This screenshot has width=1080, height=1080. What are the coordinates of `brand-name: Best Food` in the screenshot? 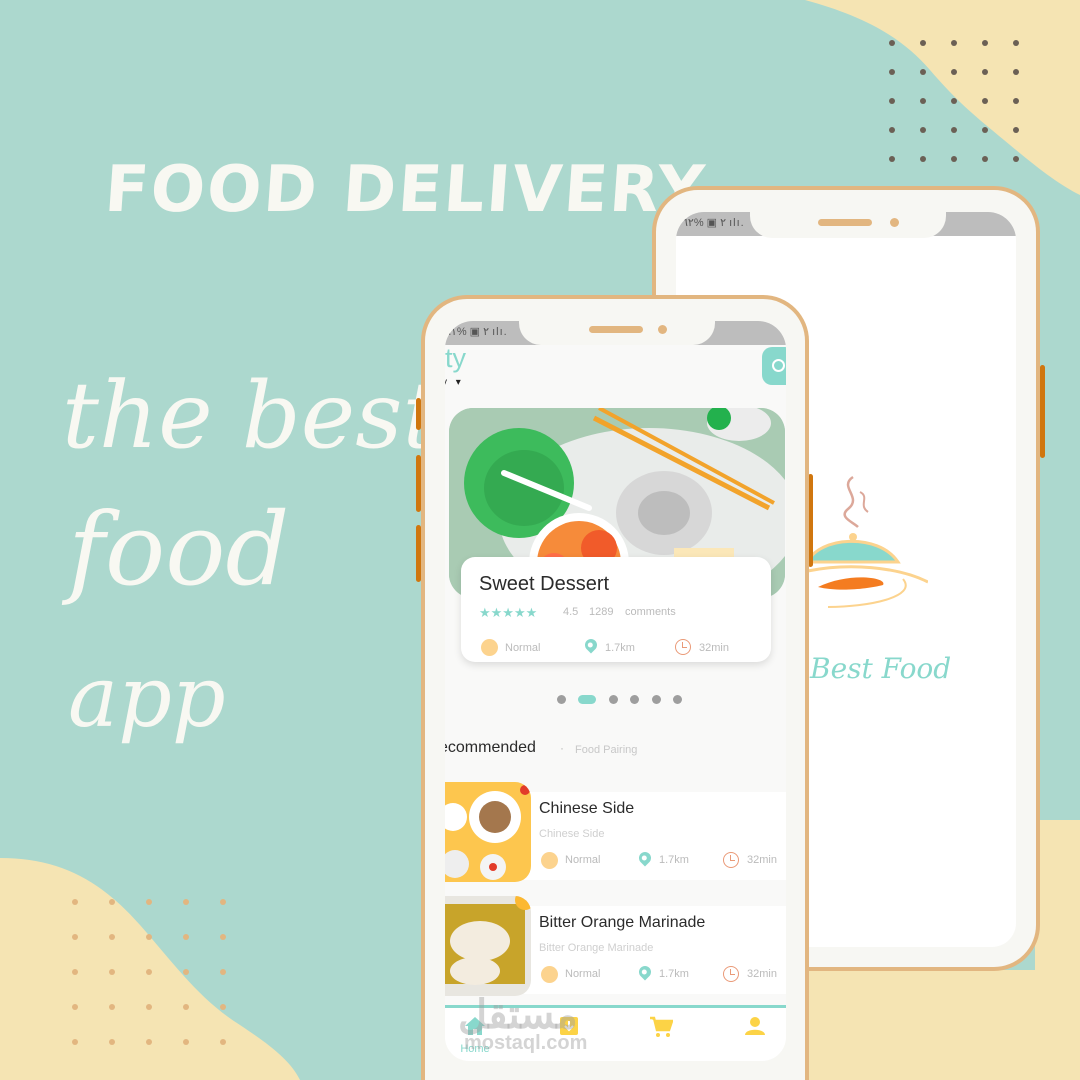 It's located at (881, 668).